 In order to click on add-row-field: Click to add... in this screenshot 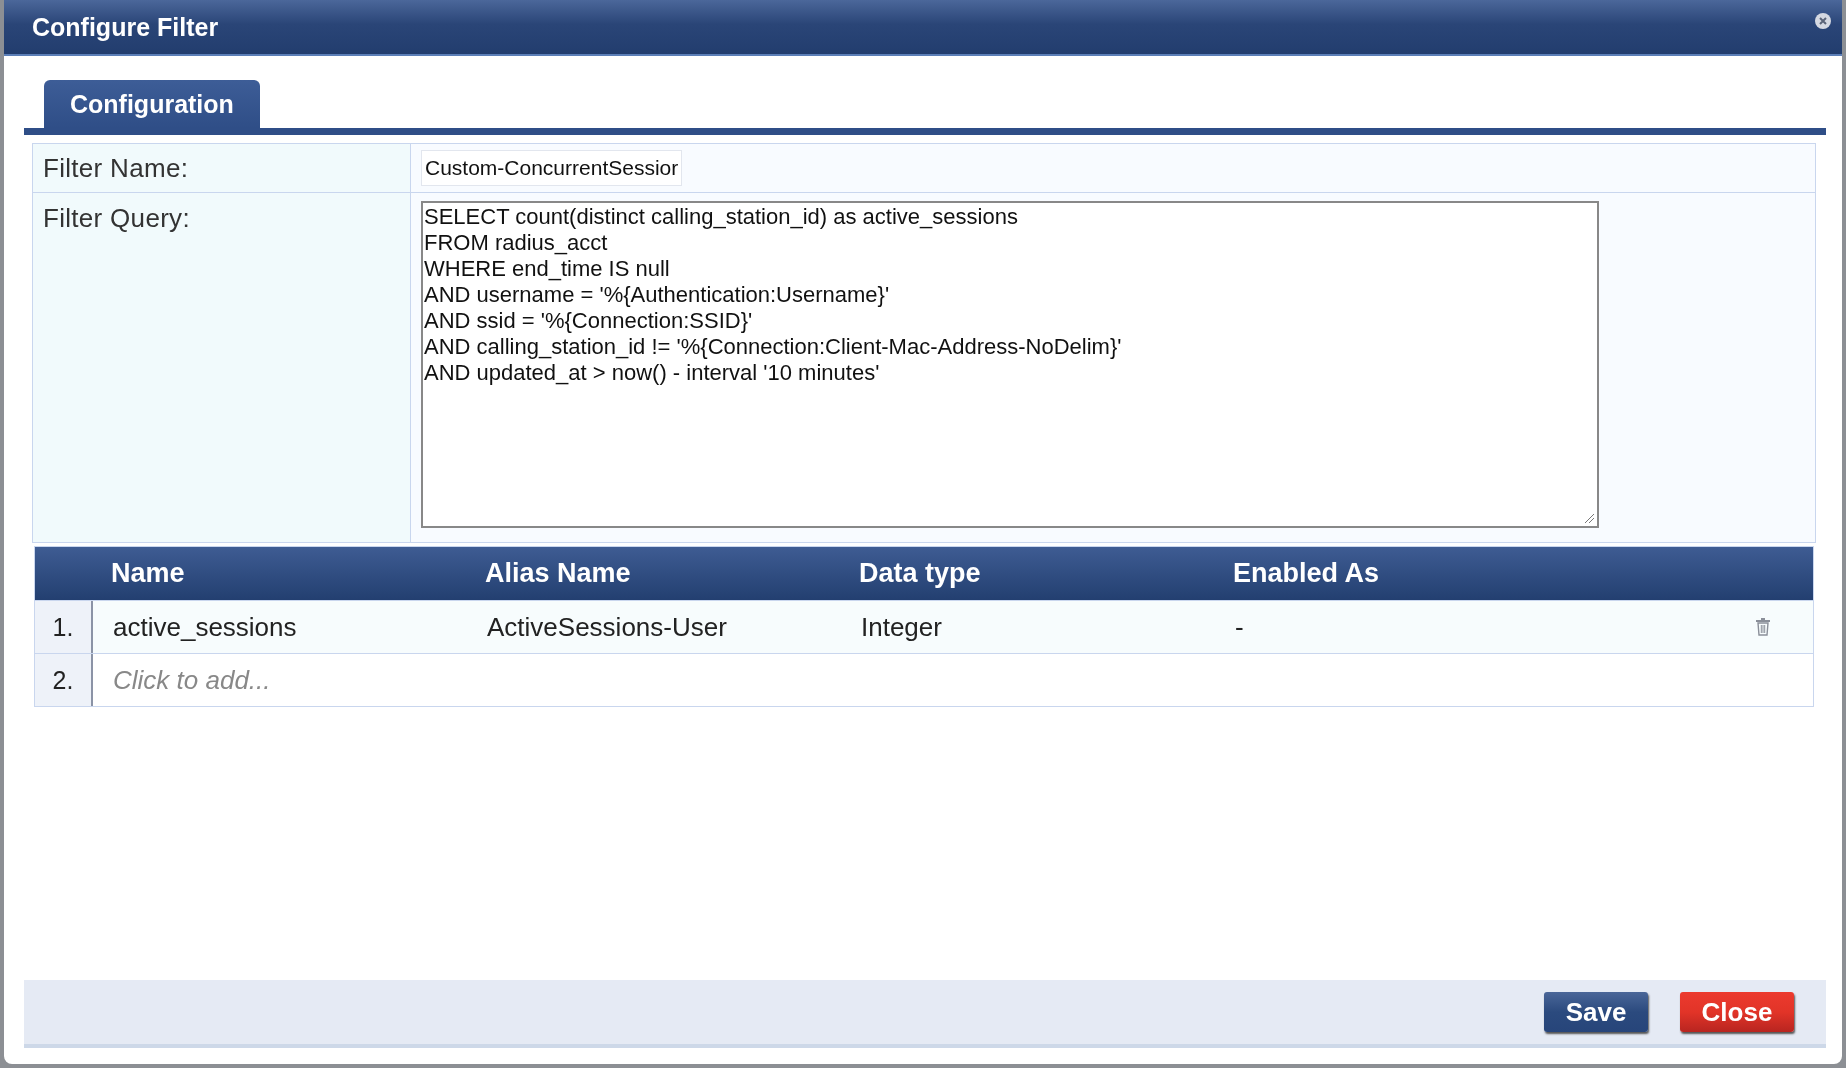, I will do `click(182, 680)`.